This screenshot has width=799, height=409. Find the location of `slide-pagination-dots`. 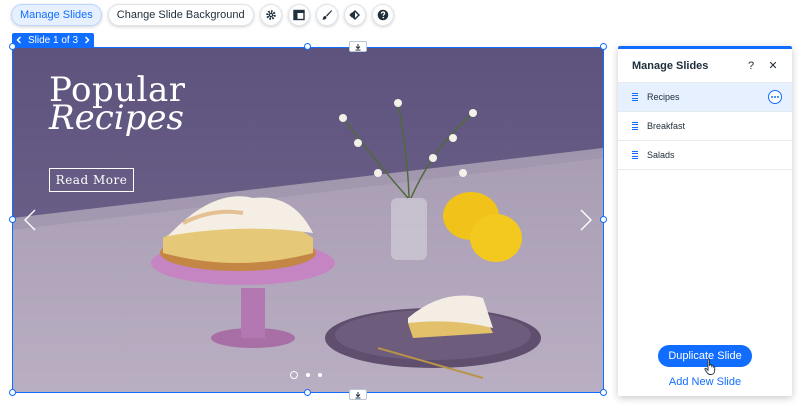

slide-pagination-dots is located at coordinates (306, 375).